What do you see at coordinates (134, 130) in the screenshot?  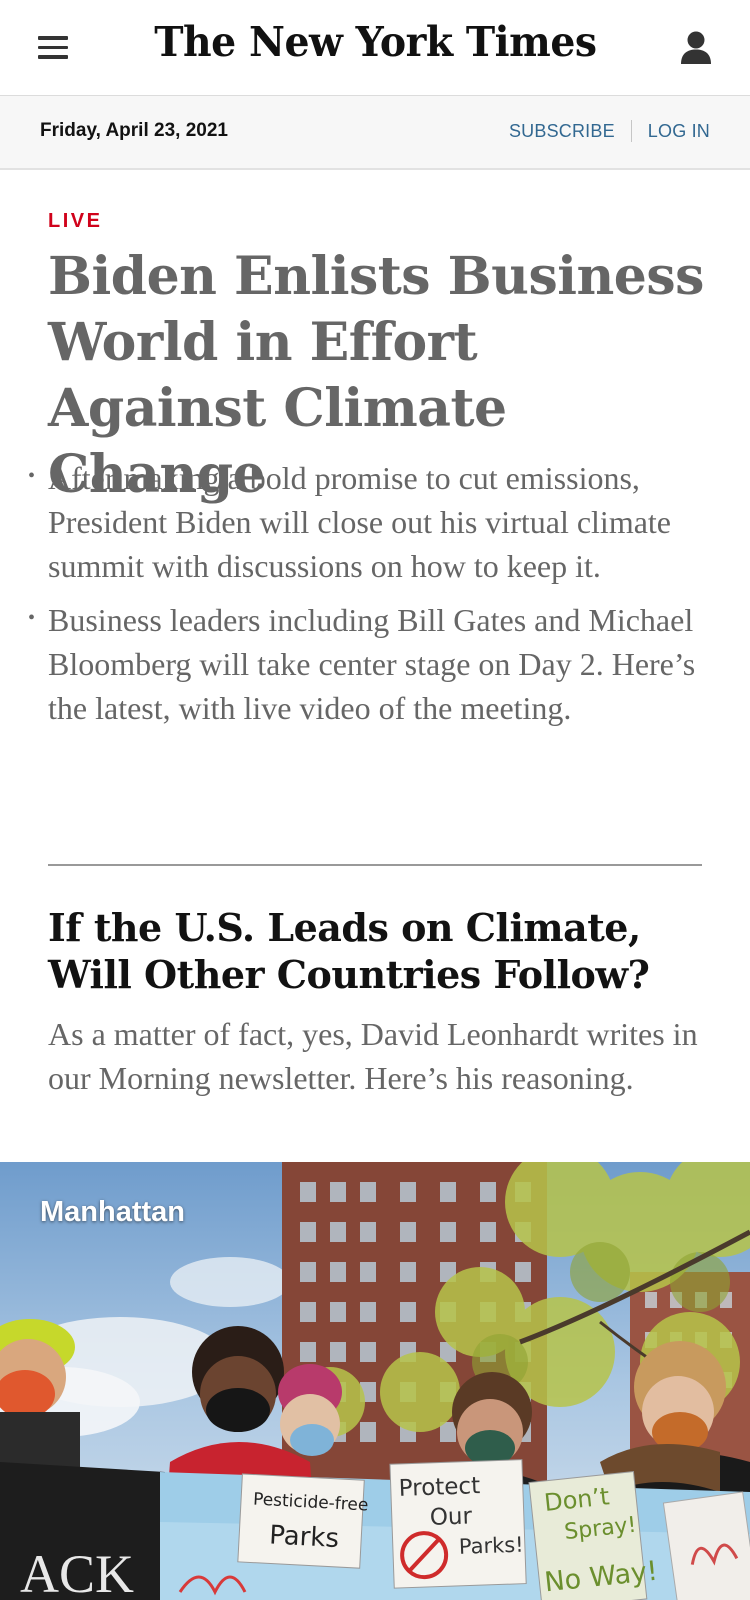 I see `current-date: Friday, April 23, 2021` at bounding box center [134, 130].